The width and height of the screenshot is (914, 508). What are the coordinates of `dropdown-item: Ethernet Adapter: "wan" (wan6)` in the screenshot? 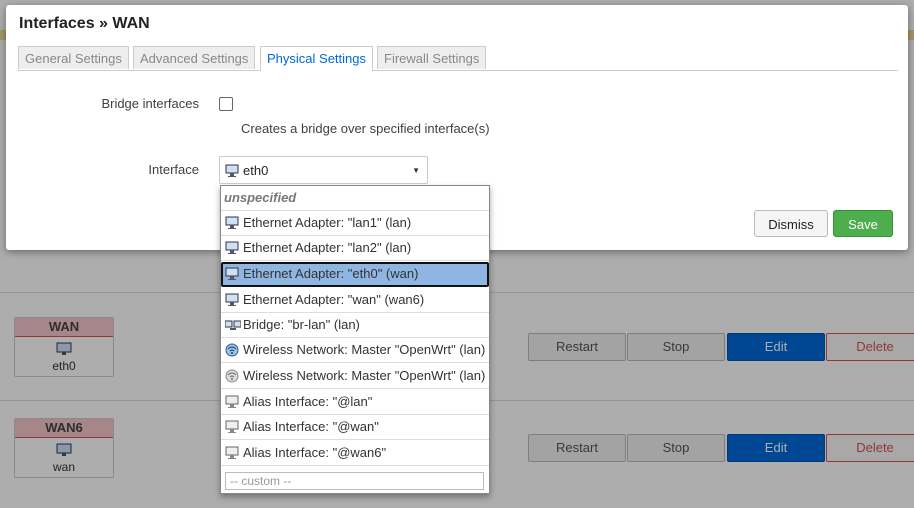 It's located at (355, 300).